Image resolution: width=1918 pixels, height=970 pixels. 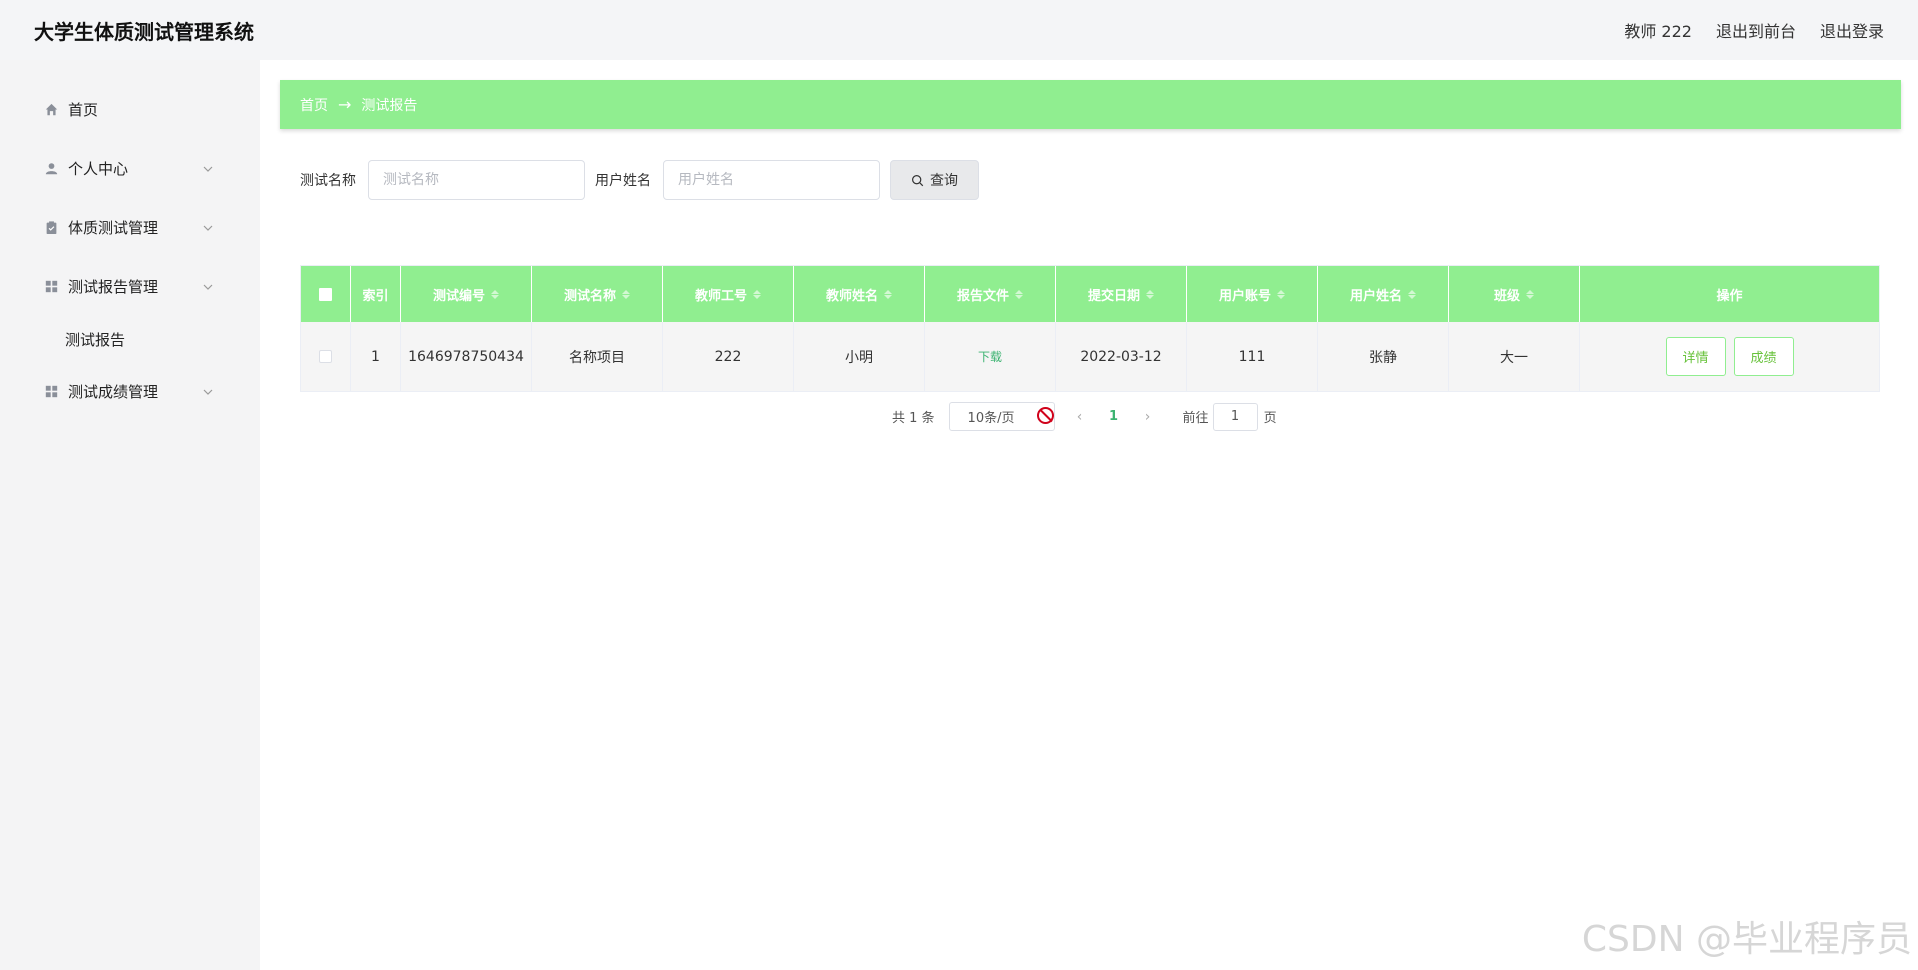 I want to click on header-user-account: 用户账号, so click(x=1252, y=294).